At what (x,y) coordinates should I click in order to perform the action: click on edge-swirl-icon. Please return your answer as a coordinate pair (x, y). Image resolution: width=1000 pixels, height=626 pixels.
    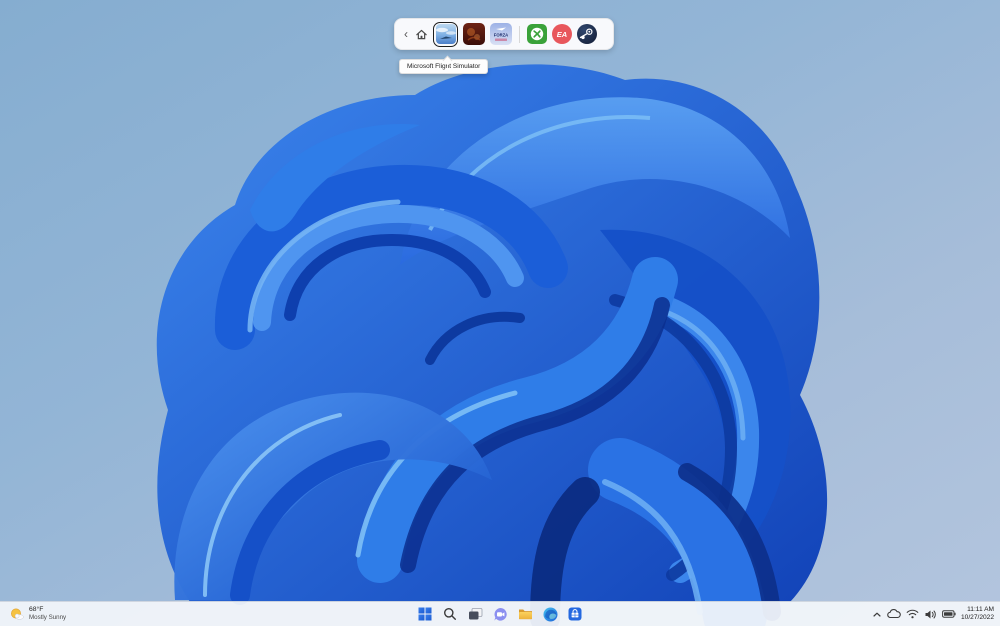
    Looking at the image, I should click on (550, 614).